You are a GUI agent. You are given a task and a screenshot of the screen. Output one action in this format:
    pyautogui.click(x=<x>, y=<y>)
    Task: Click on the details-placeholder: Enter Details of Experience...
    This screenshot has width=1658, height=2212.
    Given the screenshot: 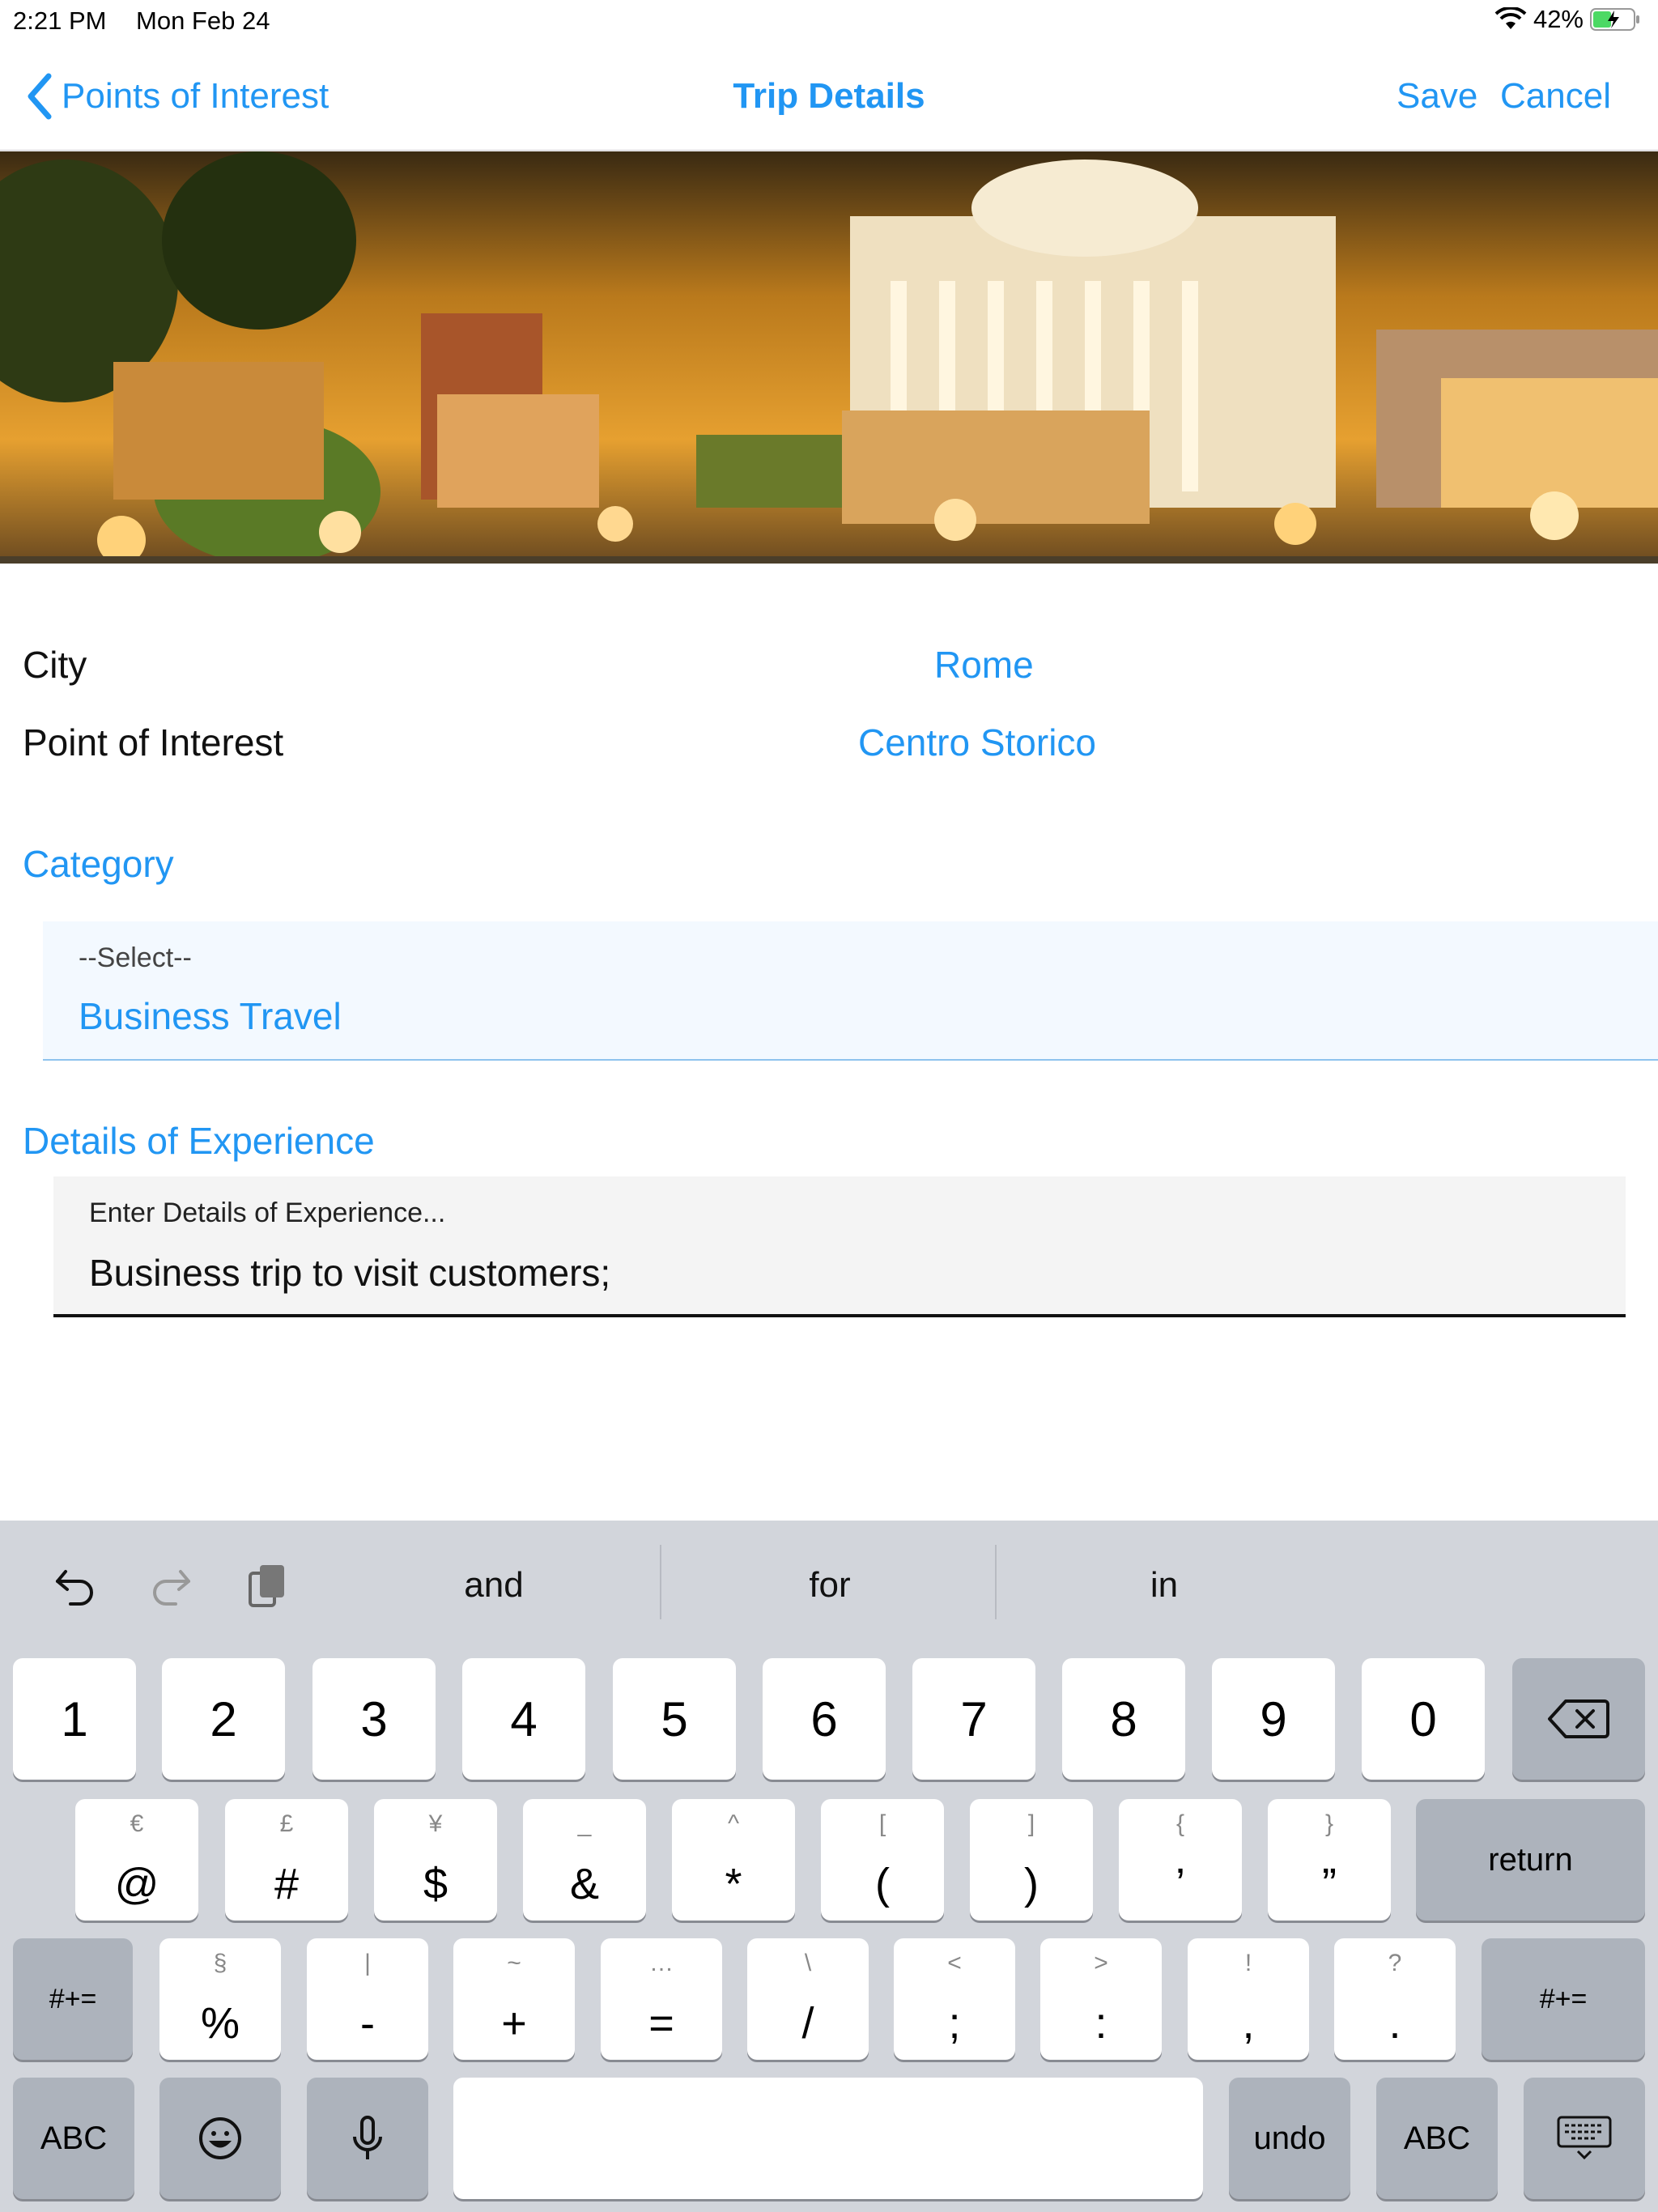 What is the action you would take?
    pyautogui.click(x=267, y=1213)
    